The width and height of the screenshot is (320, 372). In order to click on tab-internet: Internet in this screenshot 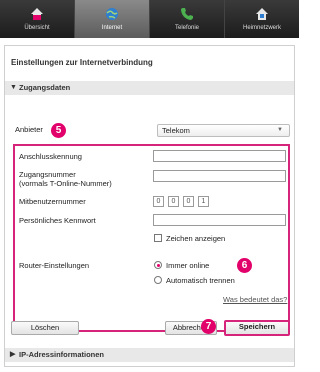, I will do `click(112, 19)`.